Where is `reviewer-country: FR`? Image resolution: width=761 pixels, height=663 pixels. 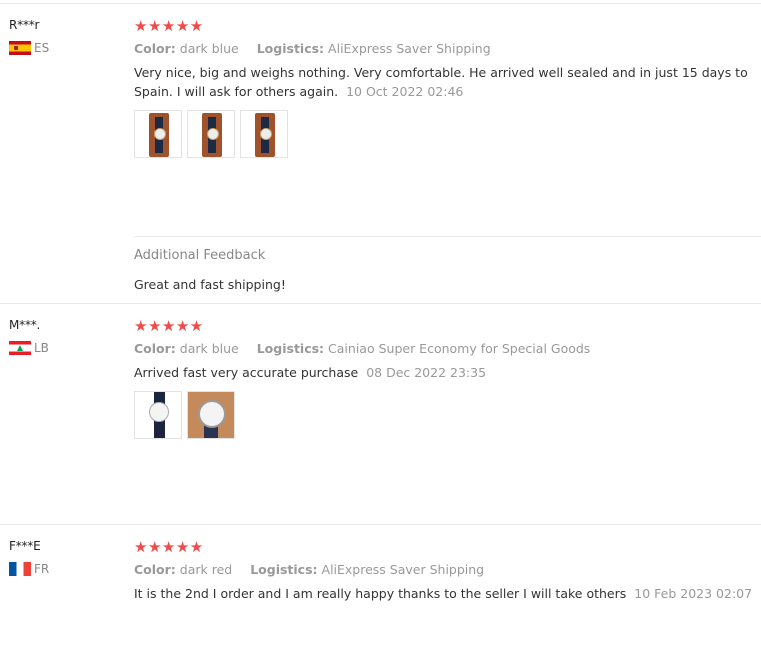 reviewer-country: FR is located at coordinates (29, 569).